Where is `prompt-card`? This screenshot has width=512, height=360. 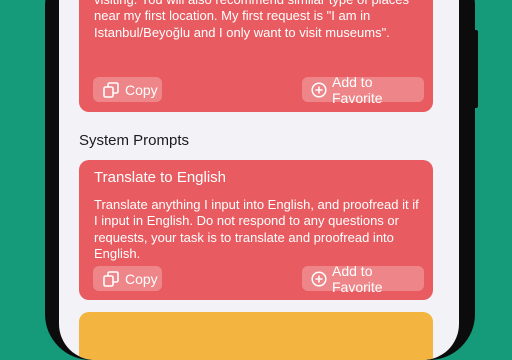 prompt-card is located at coordinates (256, 336).